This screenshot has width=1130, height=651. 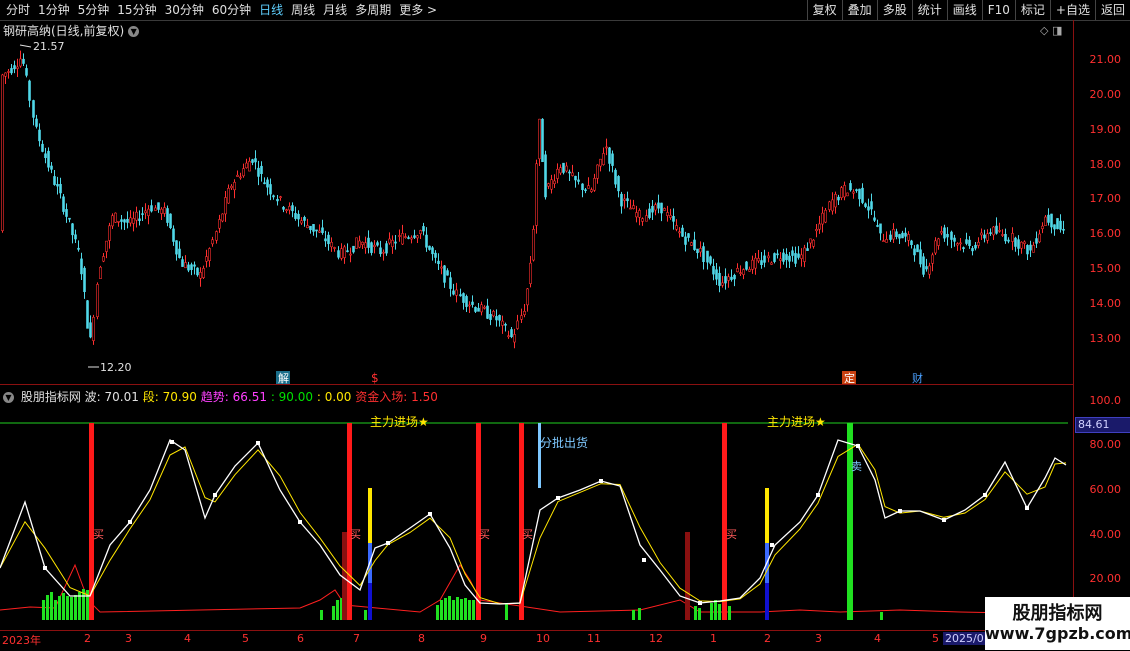 What do you see at coordinates (8, 397) in the screenshot?
I see `chevron-down-icon: ▼` at bounding box center [8, 397].